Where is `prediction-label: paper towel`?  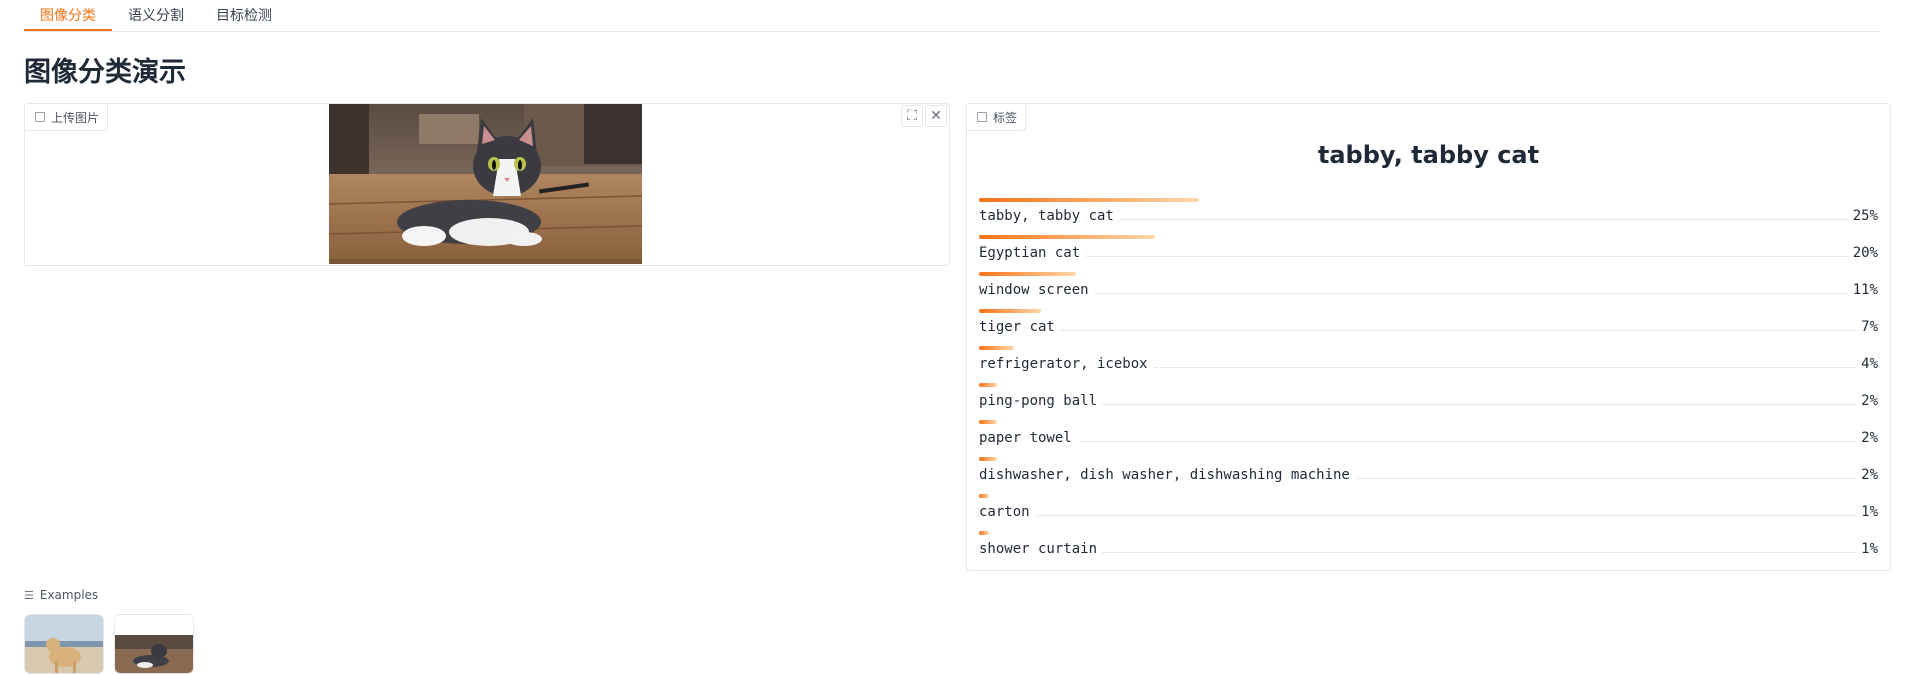
prediction-label: paper towel is located at coordinates (1025, 438).